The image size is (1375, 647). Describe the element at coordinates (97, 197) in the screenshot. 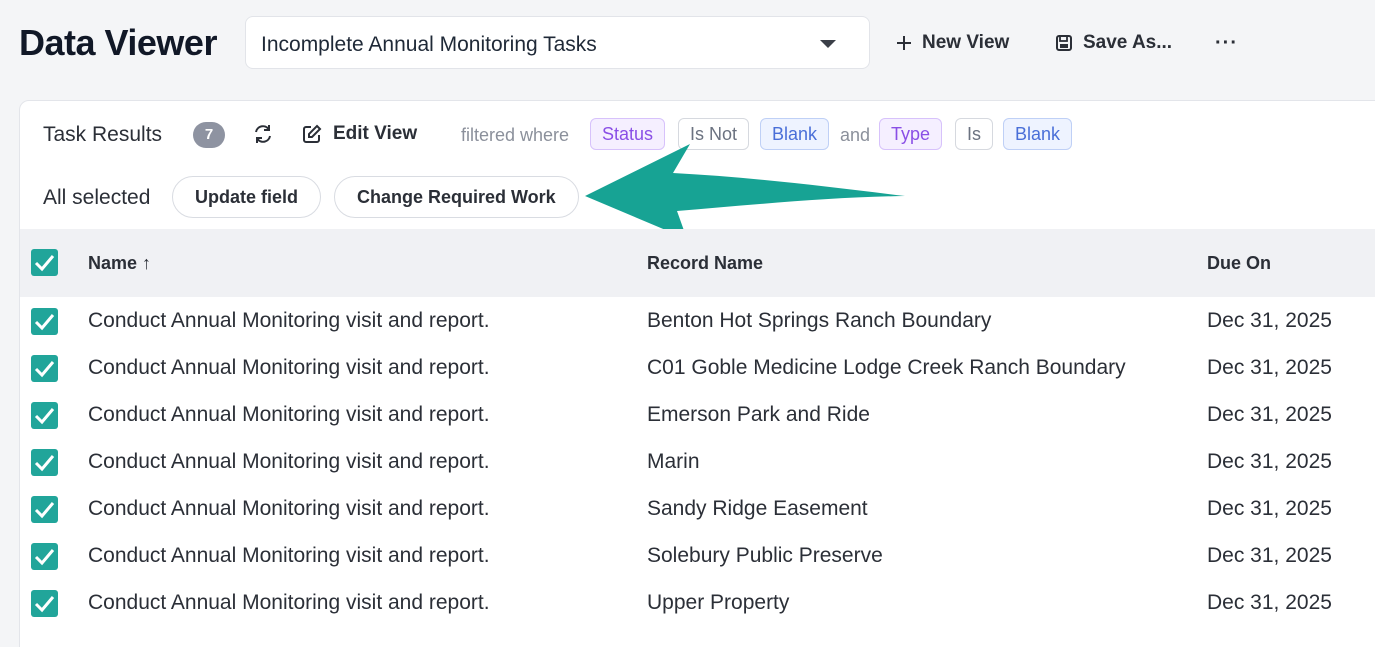

I see `all-selected-label: All selected` at that location.